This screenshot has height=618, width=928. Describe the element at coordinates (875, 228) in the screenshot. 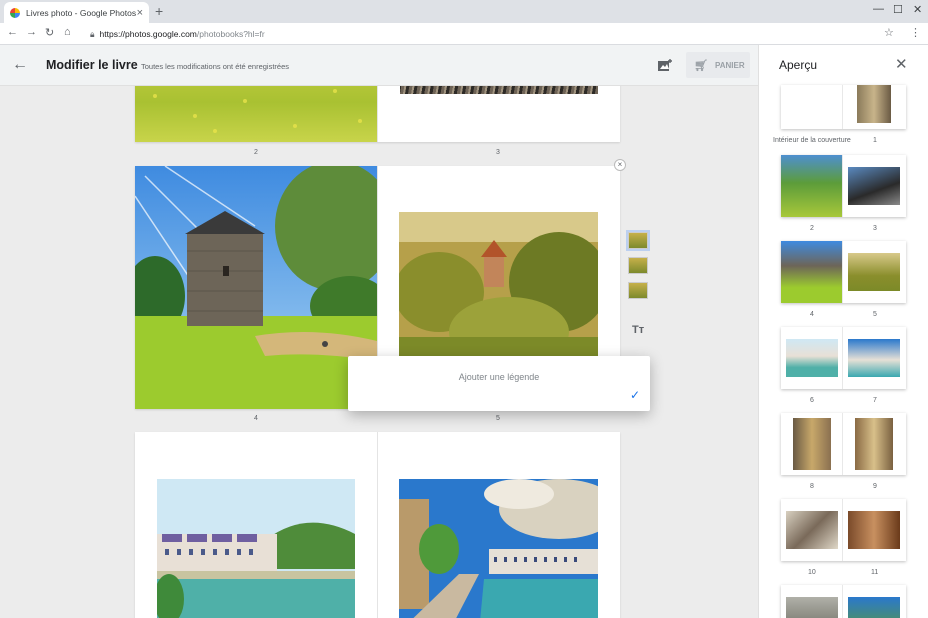

I see `preview-page-number: 3` at that location.